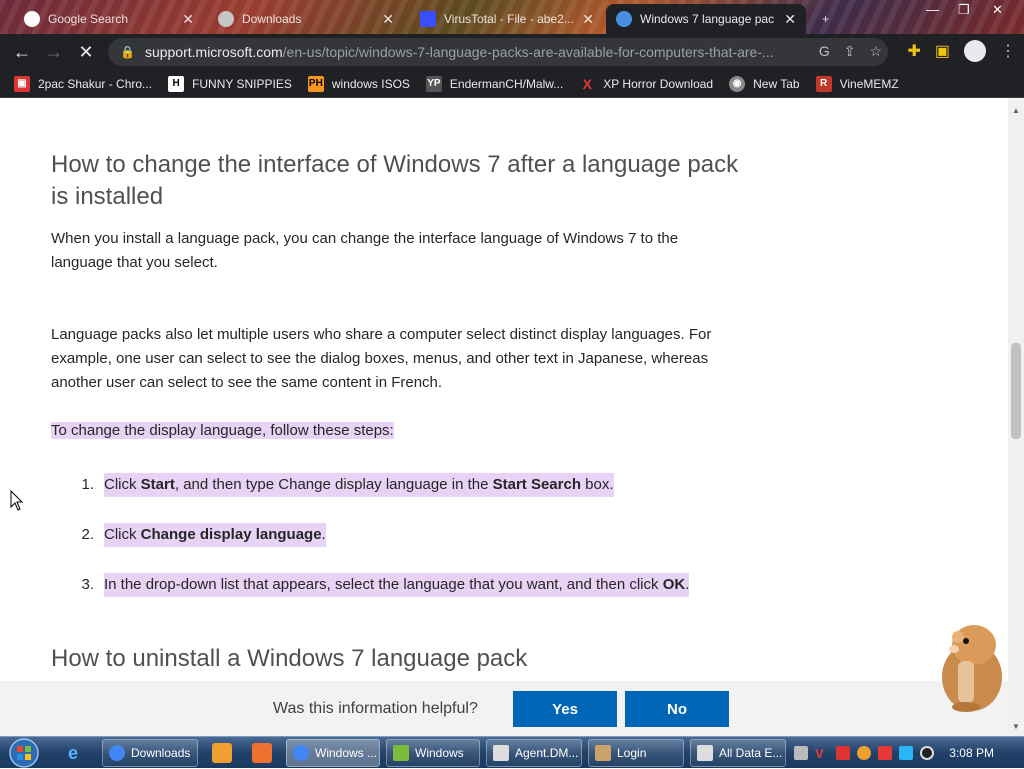  I want to click on profile-avatar, so click(975, 51).